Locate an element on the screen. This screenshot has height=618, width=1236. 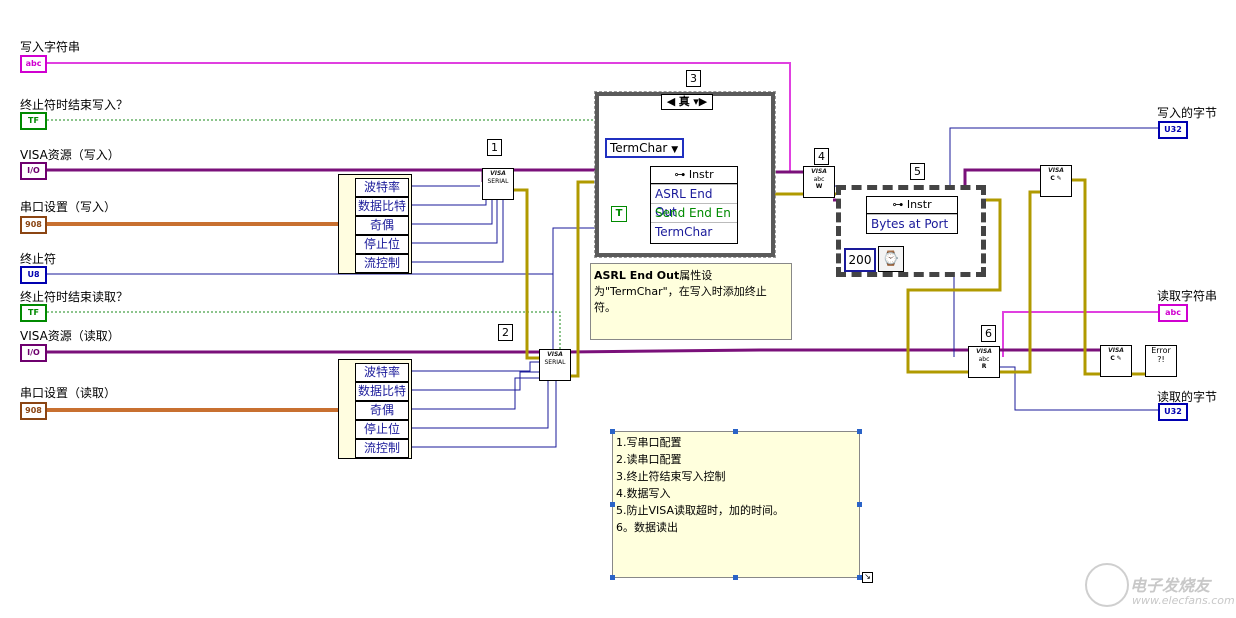
serial-write-label: 串口设置（写入） is located at coordinates (68, 207).